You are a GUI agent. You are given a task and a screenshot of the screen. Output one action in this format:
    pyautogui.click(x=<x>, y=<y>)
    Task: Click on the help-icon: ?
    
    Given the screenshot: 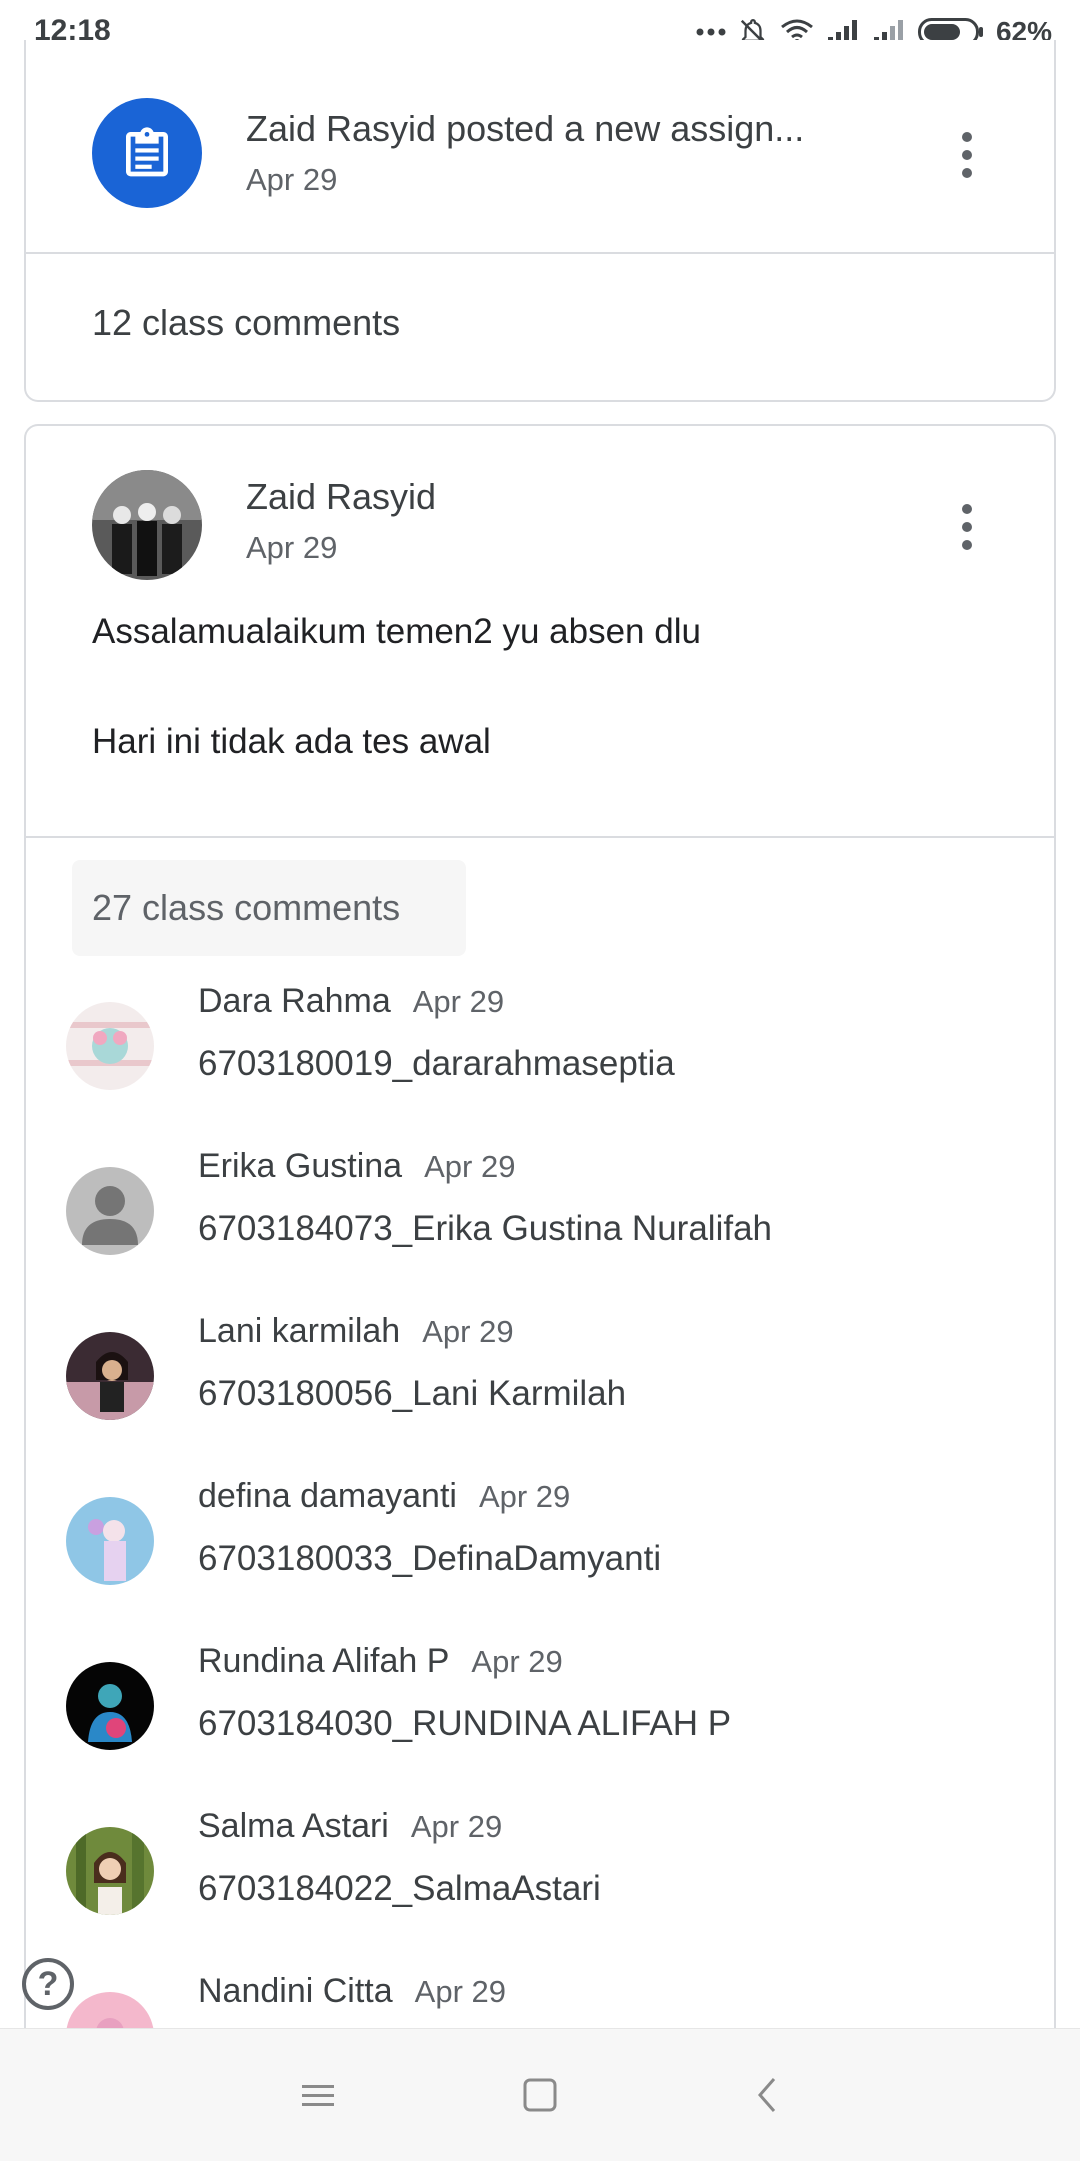 What is the action you would take?
    pyautogui.click(x=48, y=1983)
    